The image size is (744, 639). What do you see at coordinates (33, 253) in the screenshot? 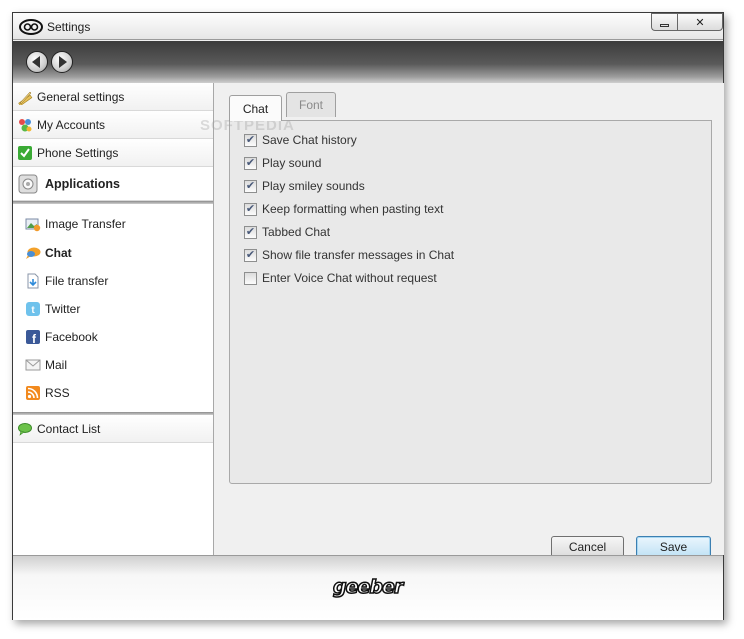
I see `chat-bubble-icon` at bounding box center [33, 253].